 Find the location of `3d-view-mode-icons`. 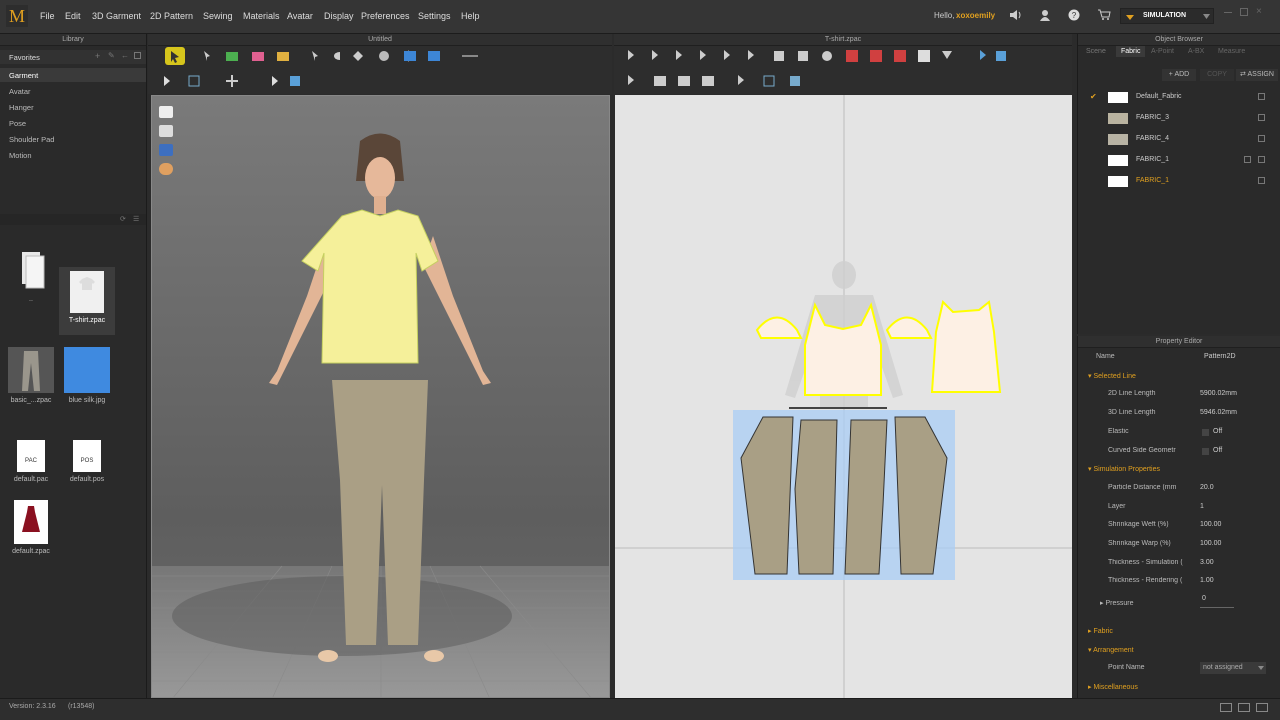

3d-view-mode-icons is located at coordinates (442, 56).